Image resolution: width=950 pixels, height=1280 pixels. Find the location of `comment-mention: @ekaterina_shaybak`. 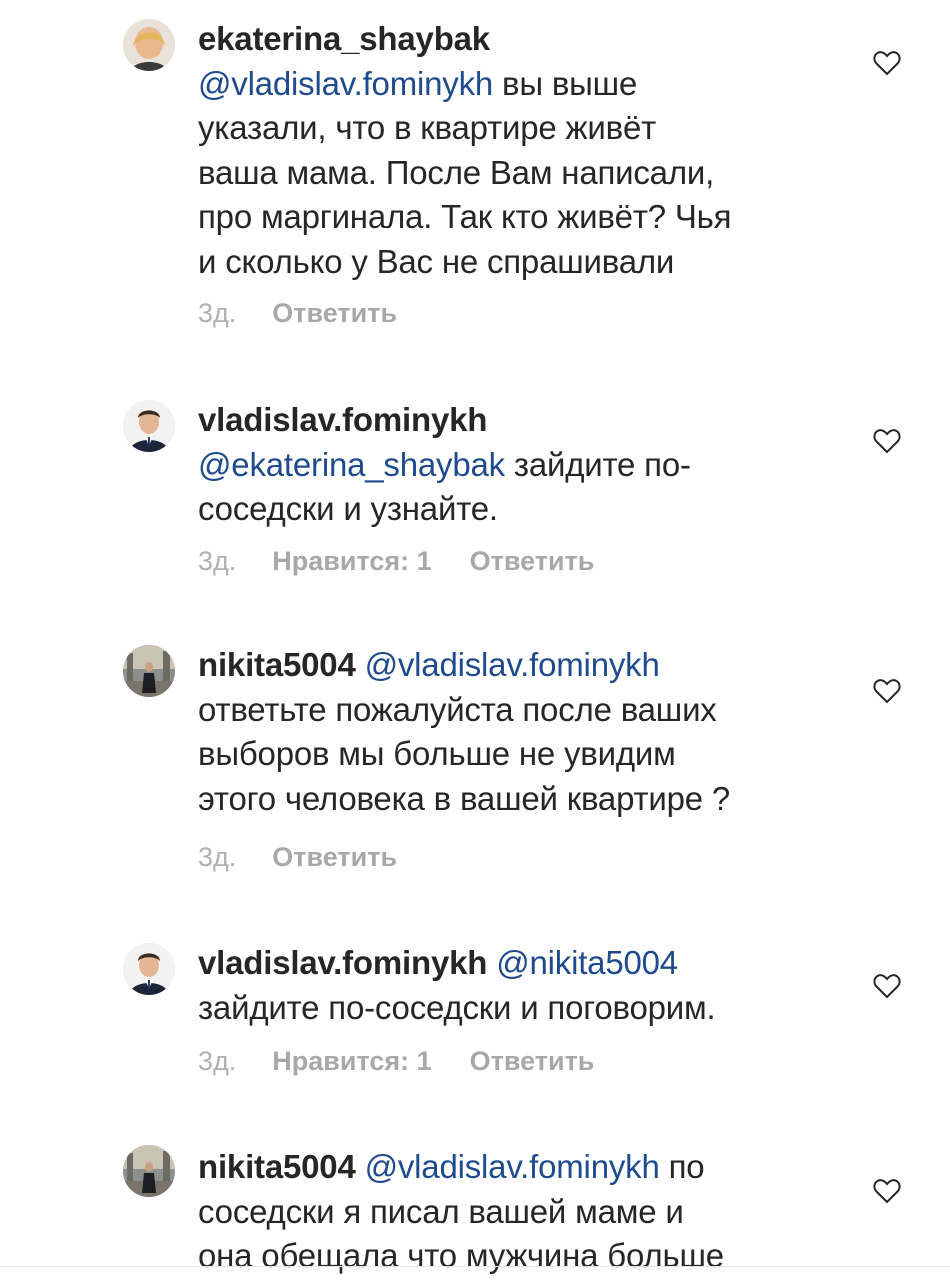

comment-mention: @ekaterina_shaybak is located at coordinates (351, 464).